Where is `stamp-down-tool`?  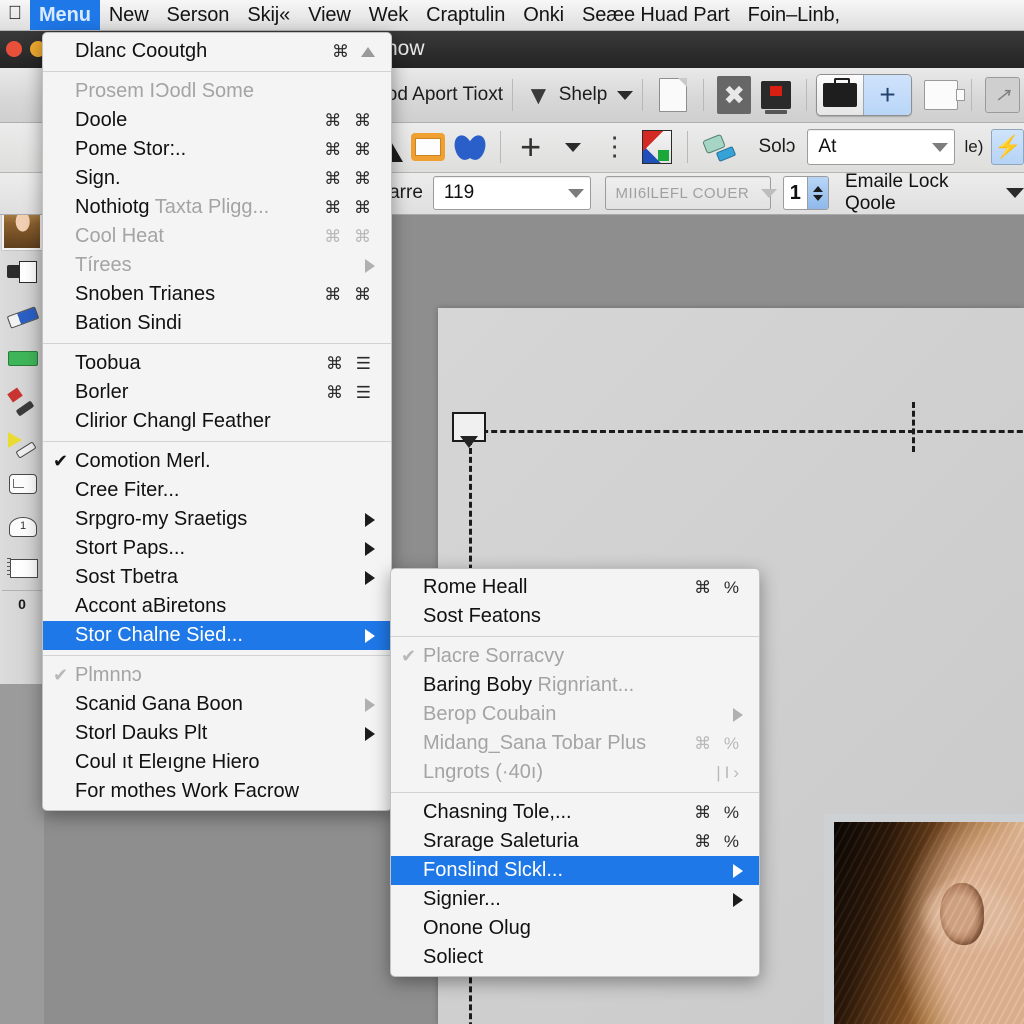
stamp-down-tool is located at coordinates (22, 526).